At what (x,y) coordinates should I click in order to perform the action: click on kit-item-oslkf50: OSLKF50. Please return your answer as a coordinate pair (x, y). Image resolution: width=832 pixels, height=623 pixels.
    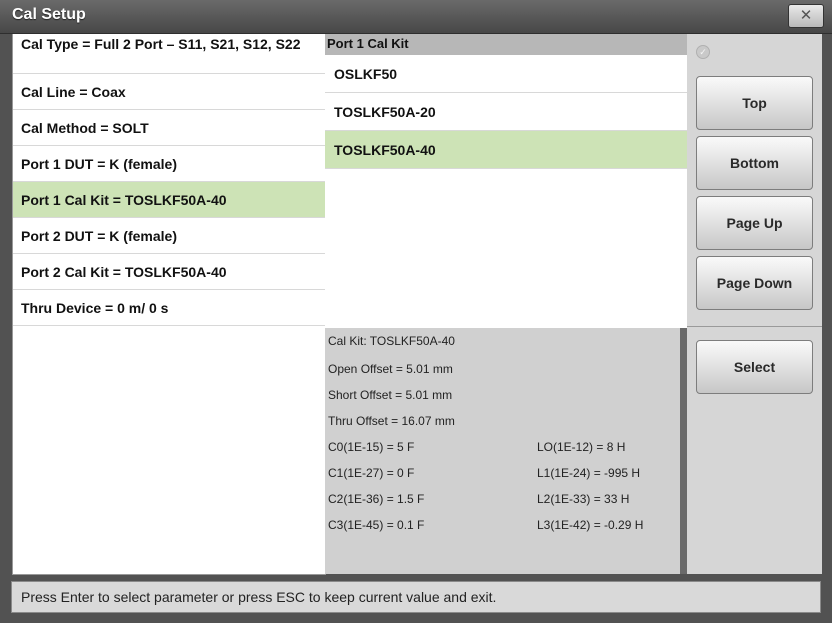
    Looking at the image, I should click on (506, 74).